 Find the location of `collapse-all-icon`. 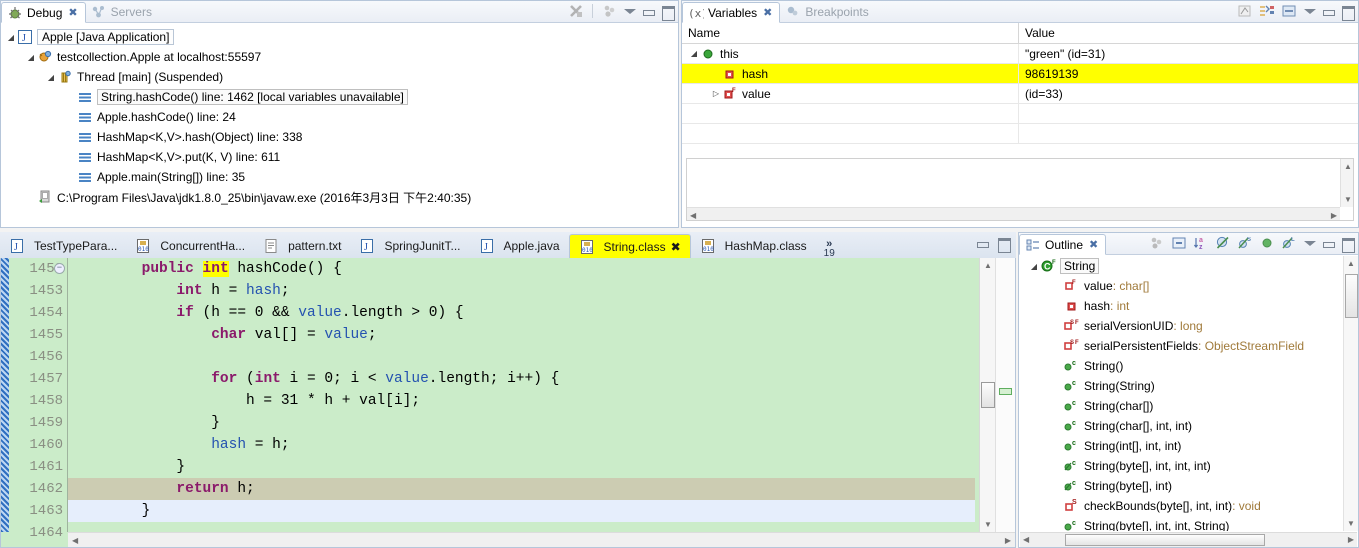

collapse-all-icon is located at coordinates (1267, 11).